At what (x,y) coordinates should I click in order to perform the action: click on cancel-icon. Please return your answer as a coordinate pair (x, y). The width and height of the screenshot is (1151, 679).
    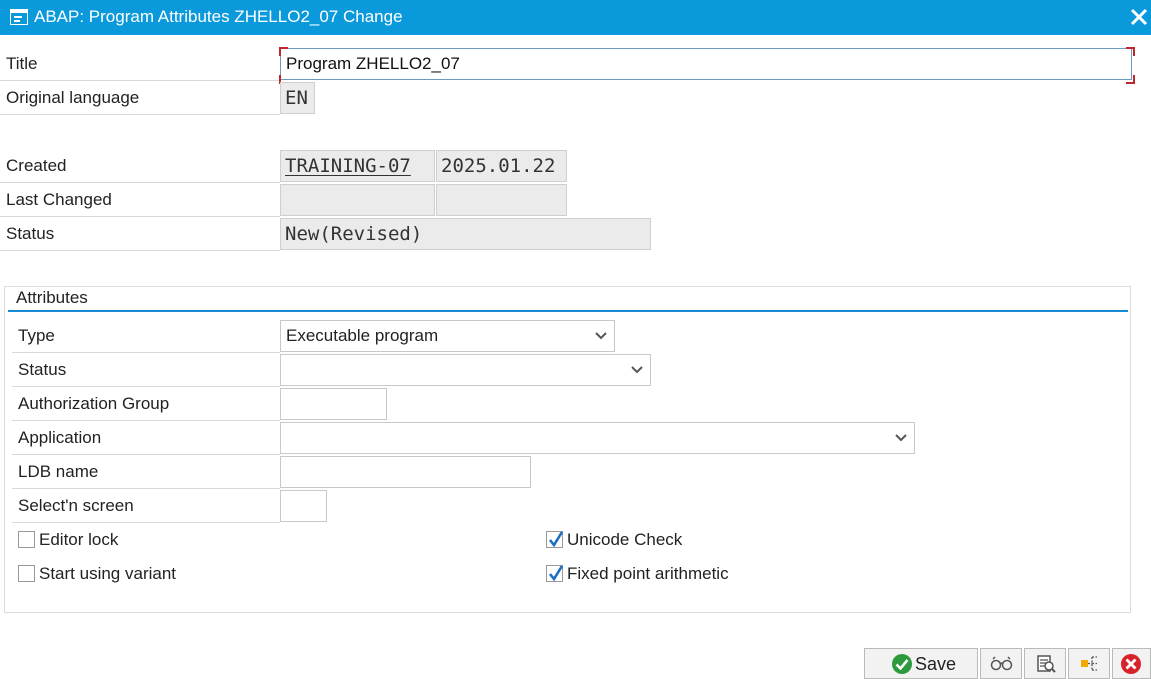
    Looking at the image, I should click on (1131, 664).